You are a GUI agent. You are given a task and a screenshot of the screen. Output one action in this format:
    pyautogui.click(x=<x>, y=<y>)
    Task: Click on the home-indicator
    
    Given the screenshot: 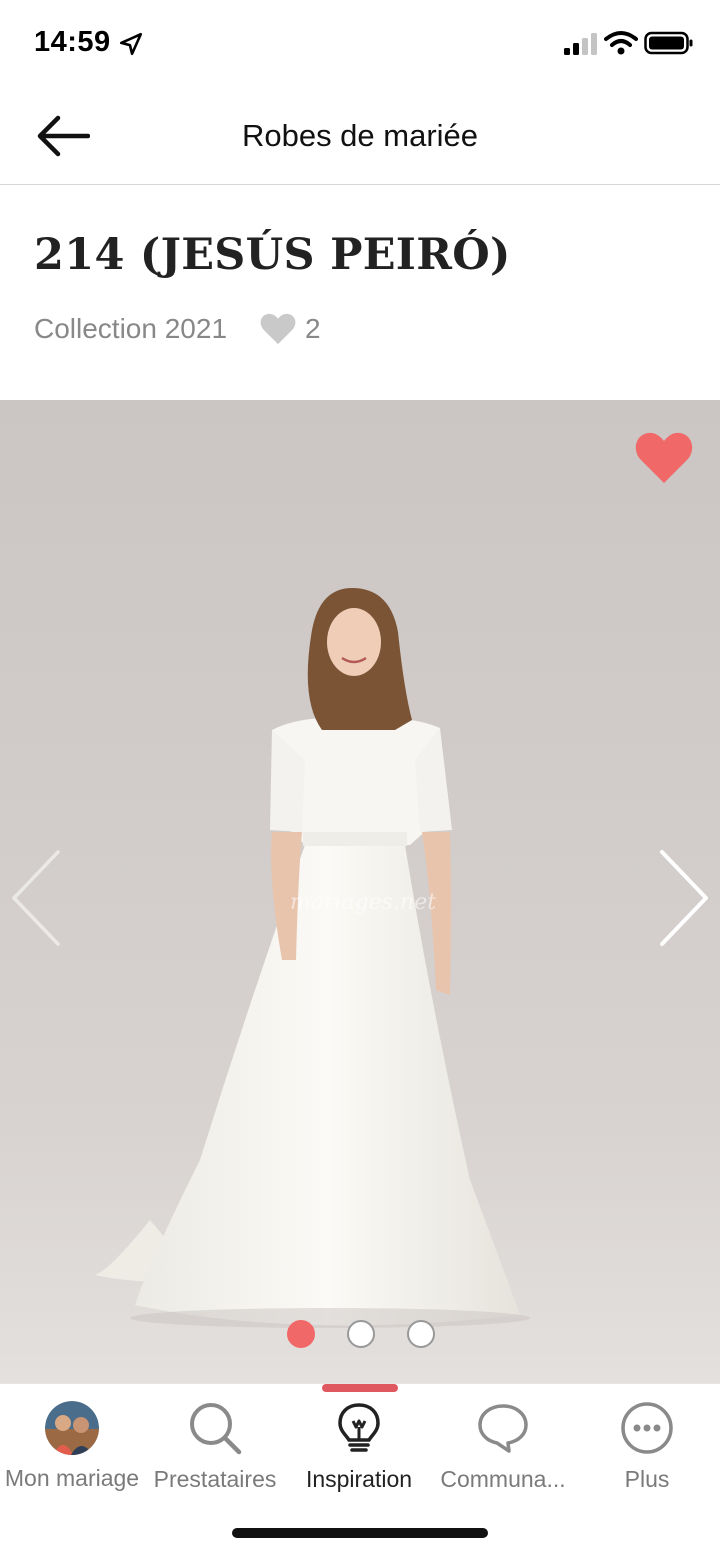 What is the action you would take?
    pyautogui.click(x=360, y=1533)
    